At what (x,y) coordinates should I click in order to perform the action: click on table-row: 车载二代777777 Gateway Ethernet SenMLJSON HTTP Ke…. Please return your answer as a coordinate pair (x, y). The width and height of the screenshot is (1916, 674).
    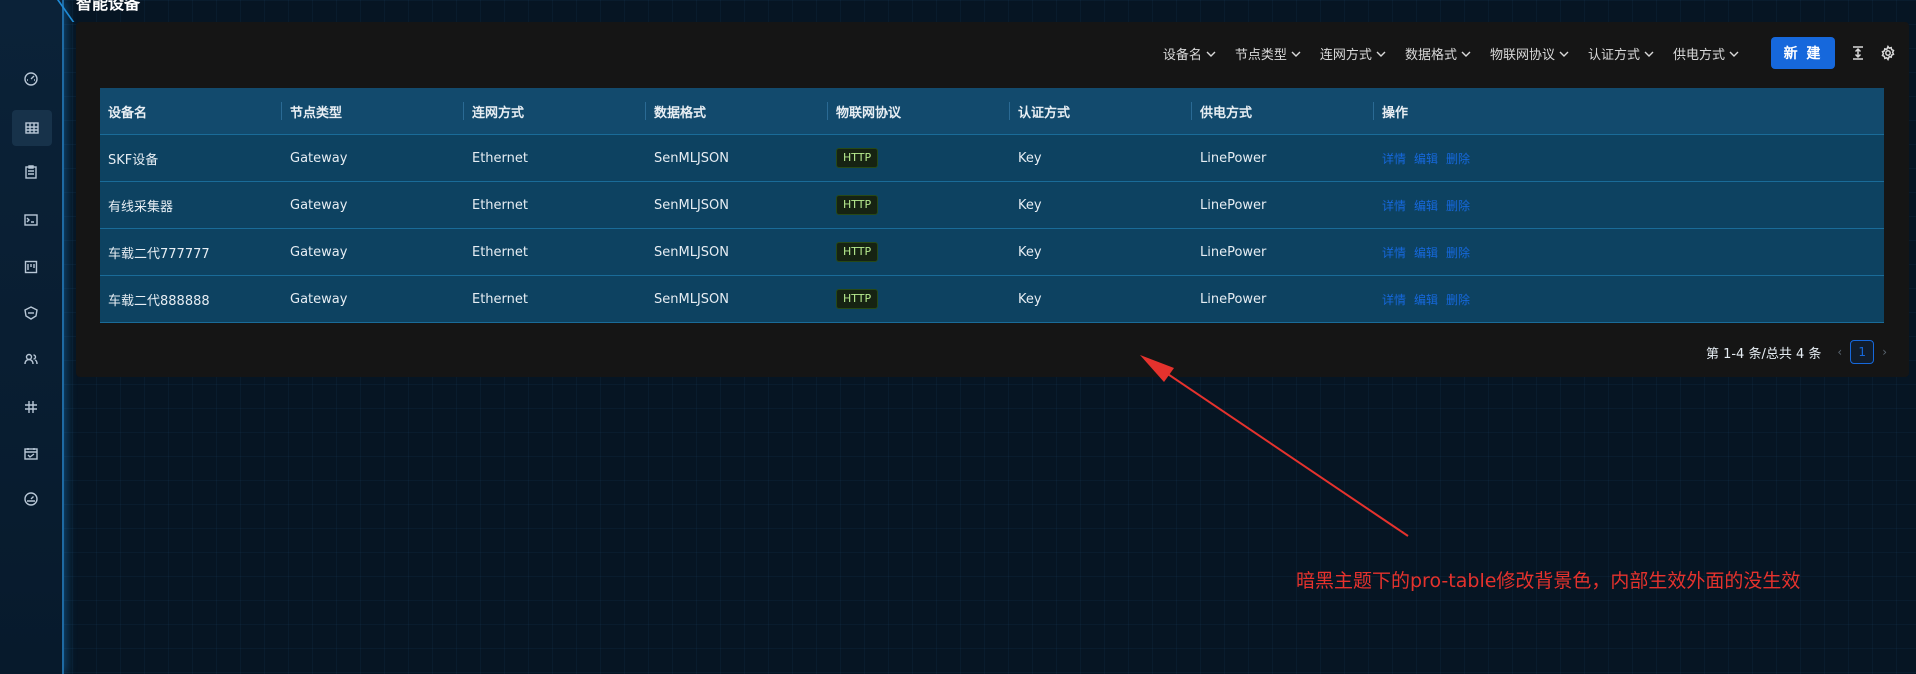
    Looking at the image, I should click on (992, 252).